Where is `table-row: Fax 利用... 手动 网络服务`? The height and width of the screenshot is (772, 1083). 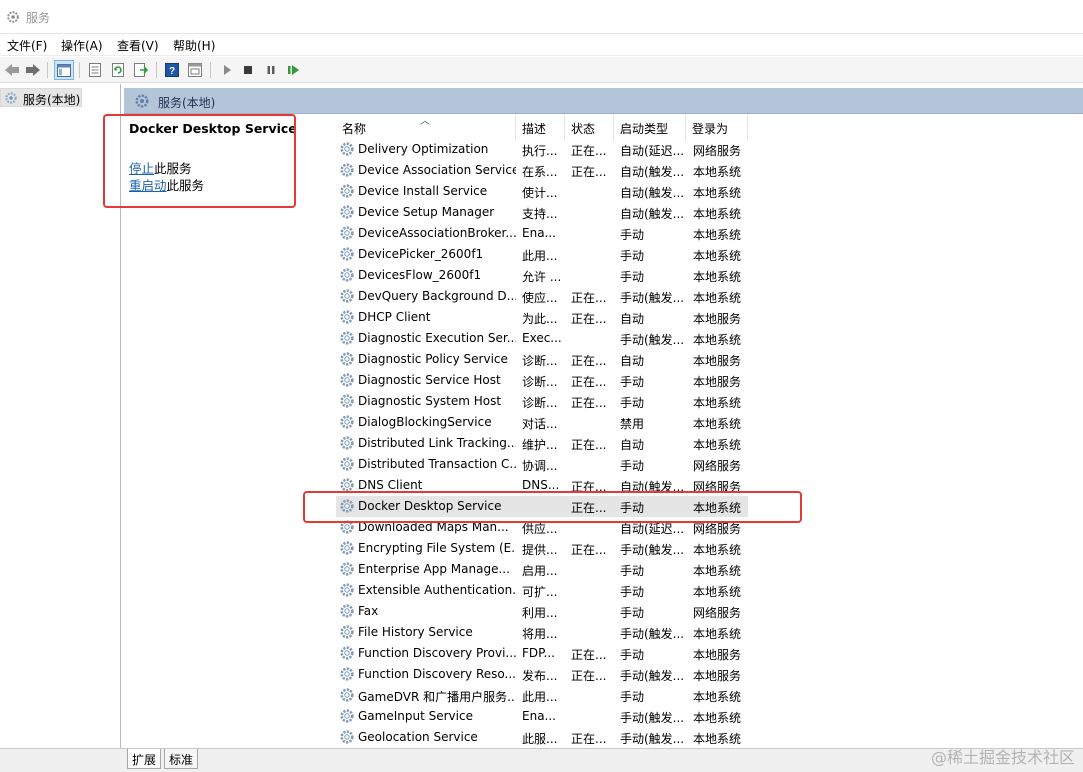
table-row: Fax 利用... 手动 网络服务 is located at coordinates (542, 611).